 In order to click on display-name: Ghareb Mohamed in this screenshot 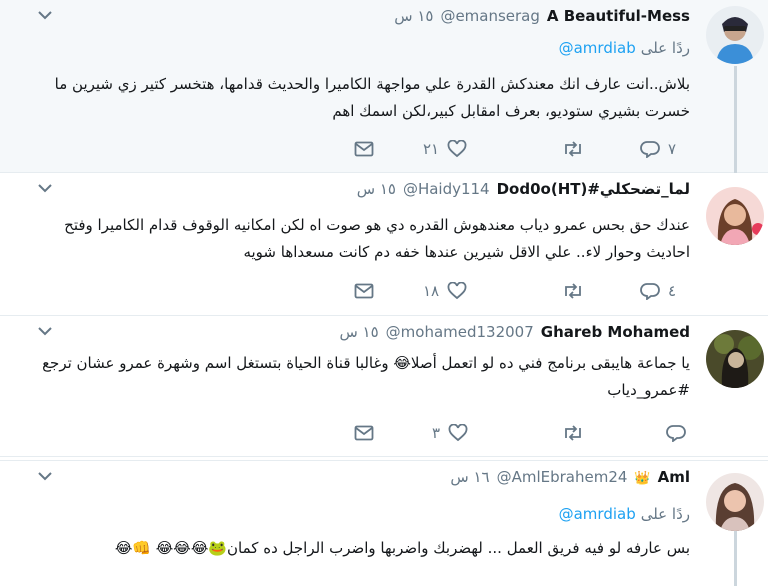, I will do `click(615, 332)`.